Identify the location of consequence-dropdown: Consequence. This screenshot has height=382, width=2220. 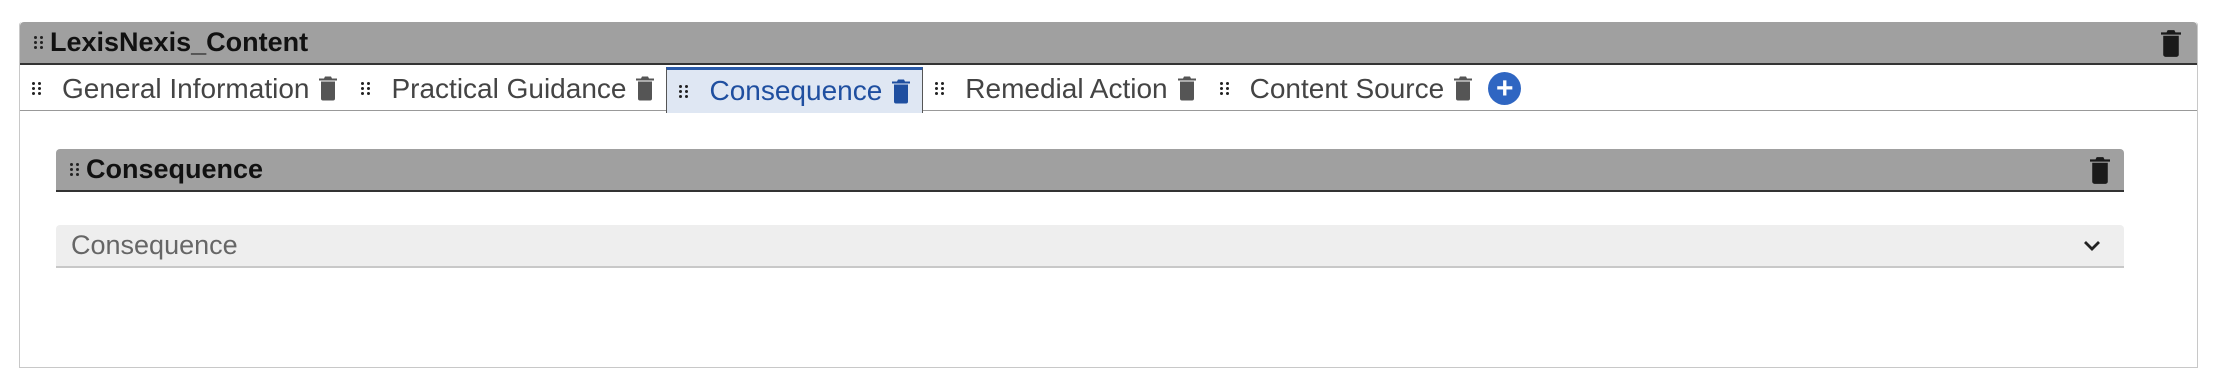
(1090, 246).